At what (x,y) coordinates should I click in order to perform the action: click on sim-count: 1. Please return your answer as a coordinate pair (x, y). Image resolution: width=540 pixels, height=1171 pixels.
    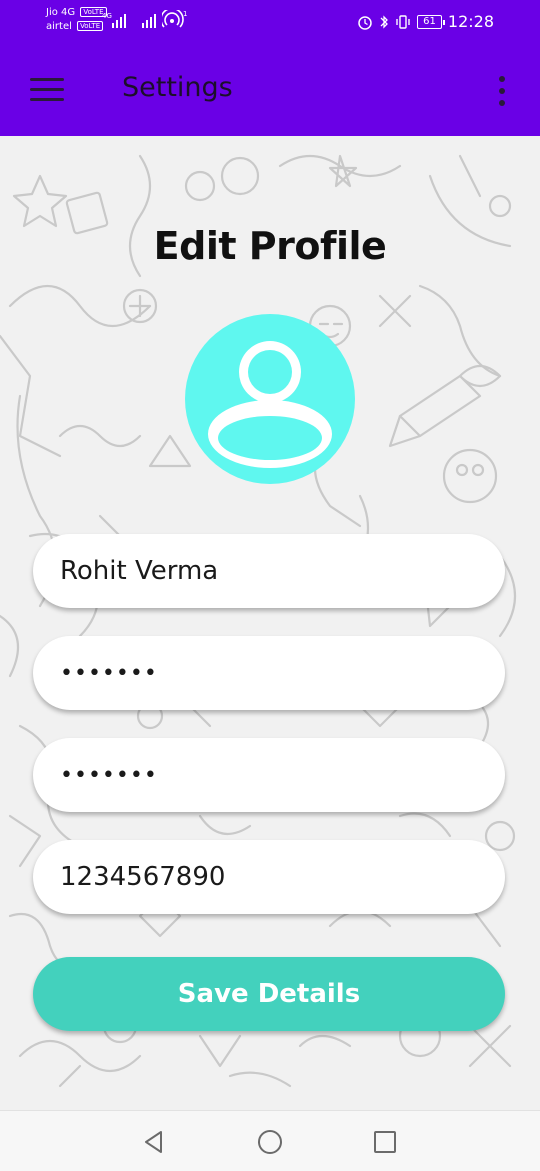
    Looking at the image, I should click on (185, 14).